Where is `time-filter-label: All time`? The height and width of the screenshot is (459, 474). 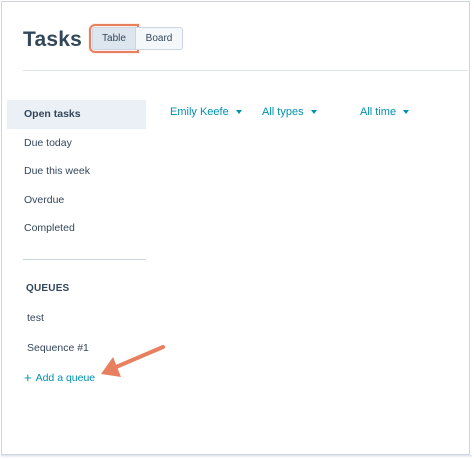 time-filter-label: All time is located at coordinates (378, 112).